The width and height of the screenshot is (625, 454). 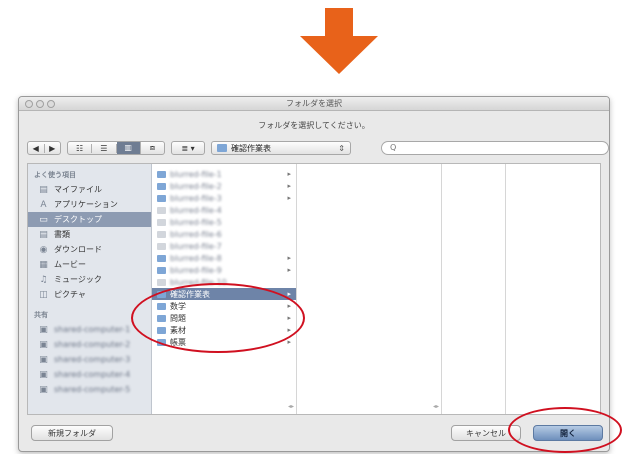 What do you see at coordinates (41, 315) in the screenshot?
I see `shared-header: 共有` at bounding box center [41, 315].